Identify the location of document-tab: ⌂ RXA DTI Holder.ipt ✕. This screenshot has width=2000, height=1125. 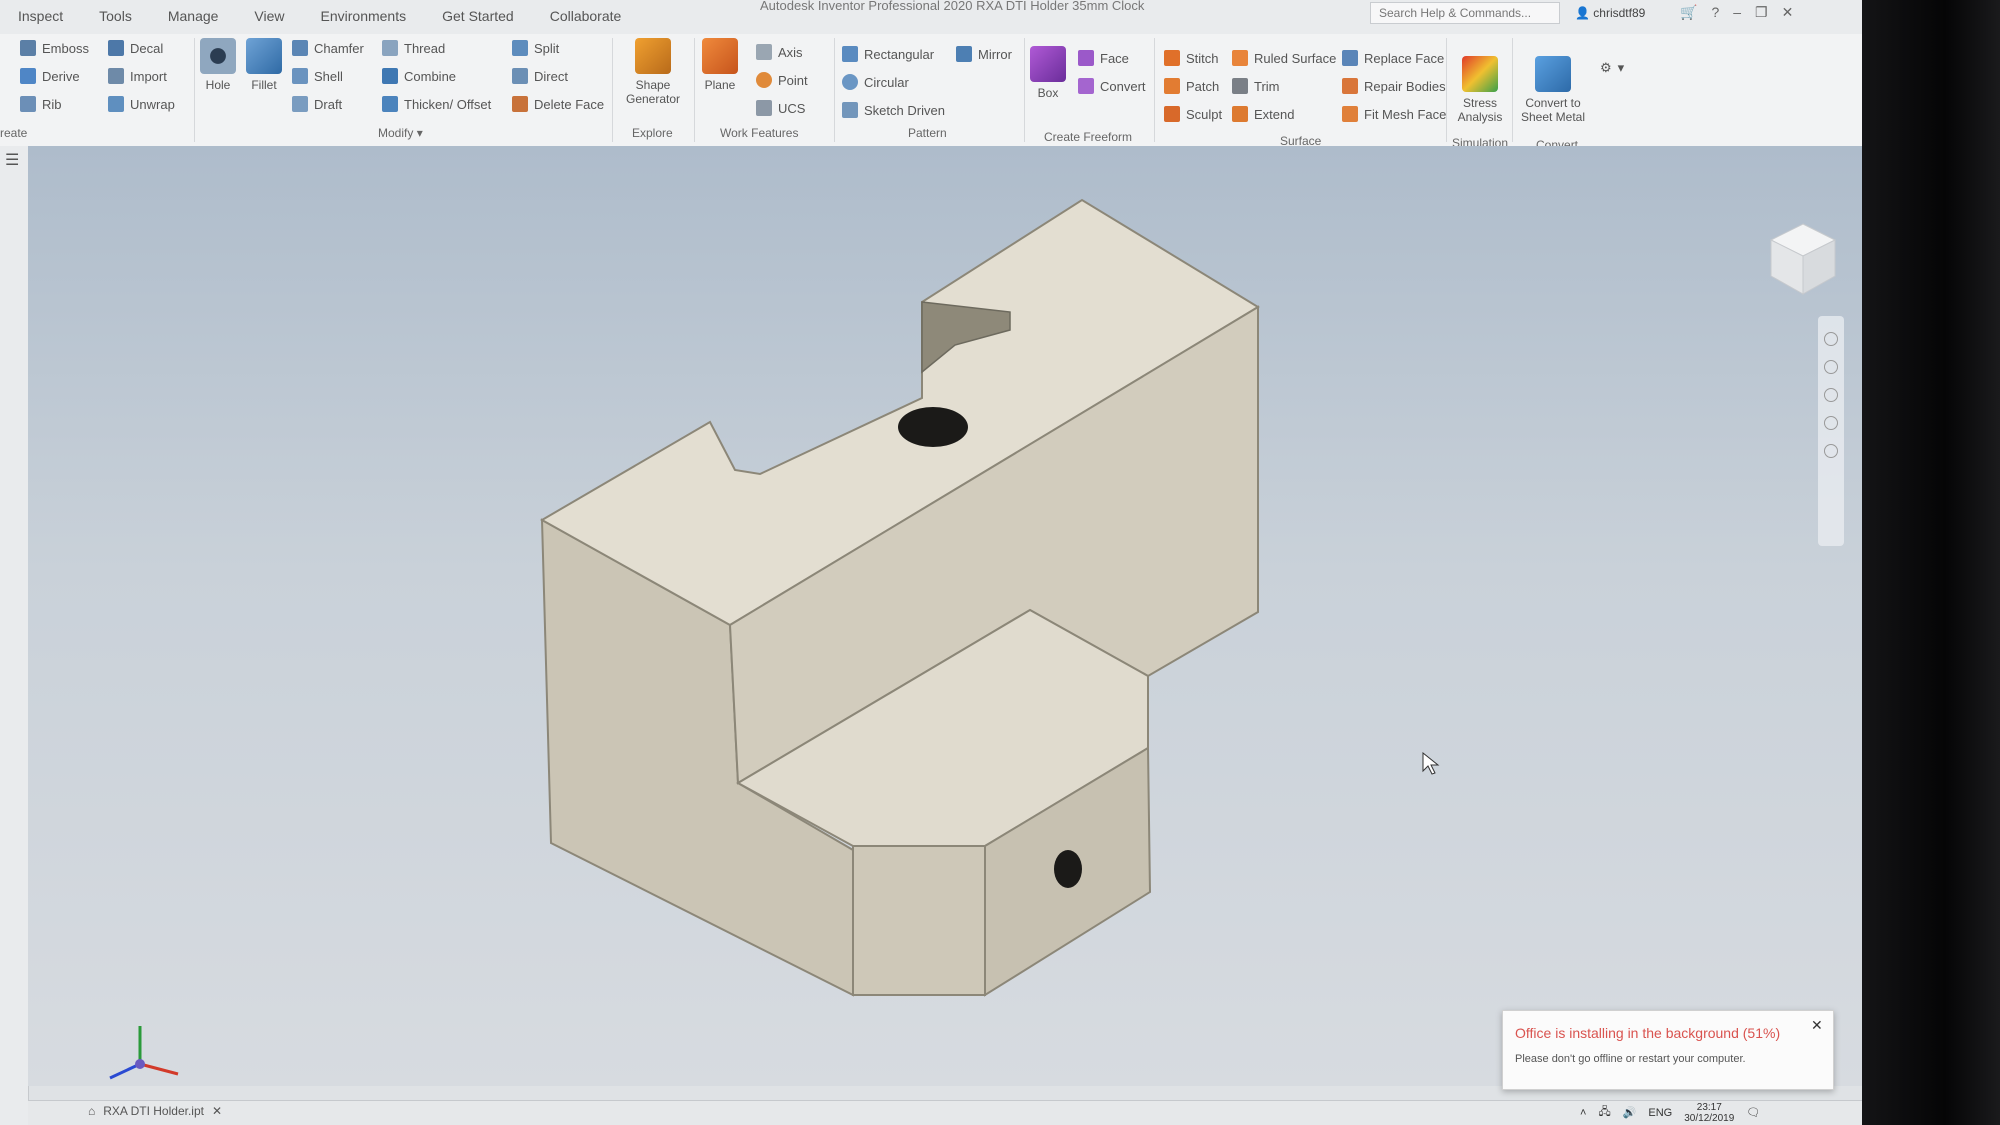
(155, 1111).